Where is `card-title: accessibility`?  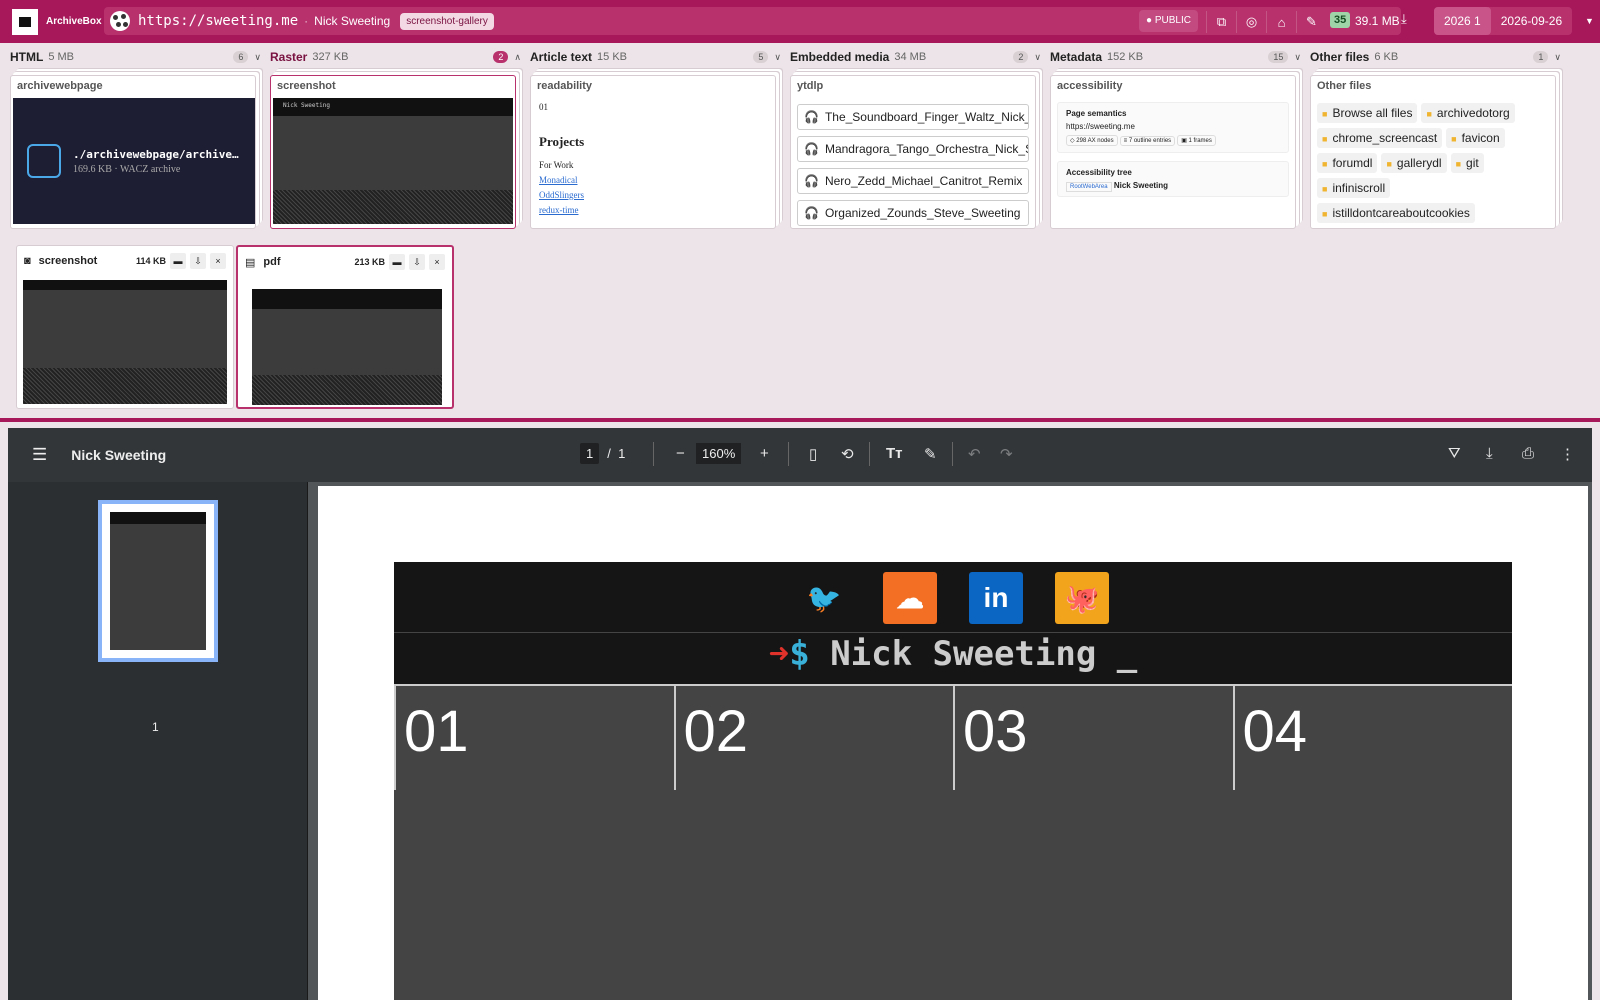 card-title: accessibility is located at coordinates (1090, 86).